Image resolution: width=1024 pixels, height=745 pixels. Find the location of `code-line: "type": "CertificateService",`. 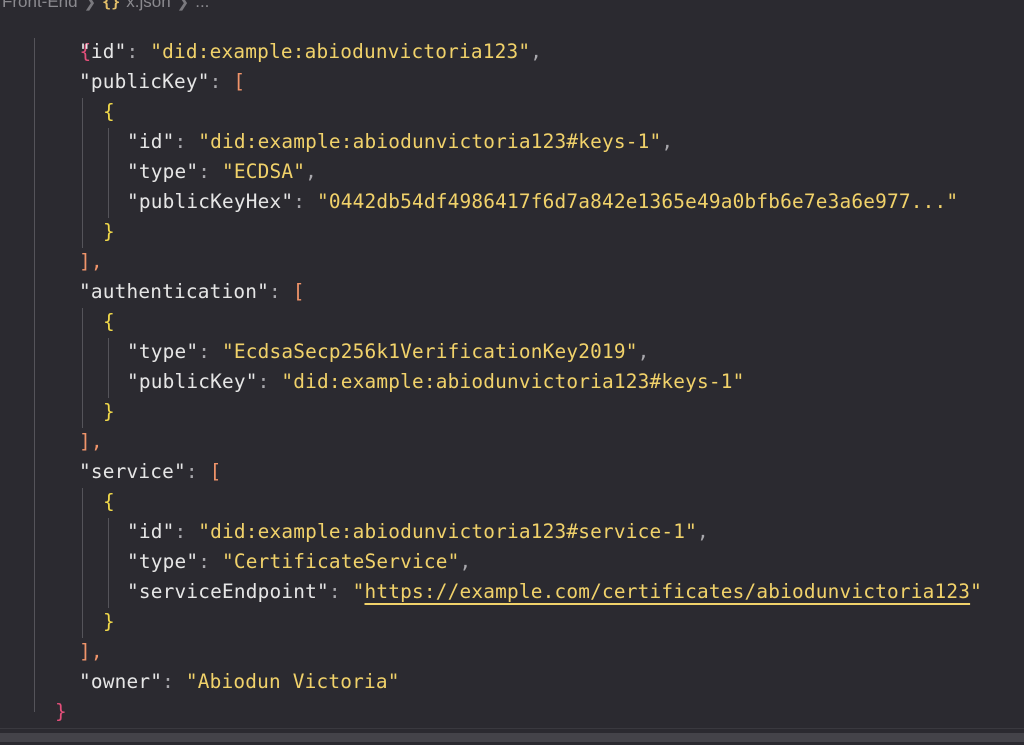

code-line: "type": "CertificateService", is located at coordinates (299, 562).